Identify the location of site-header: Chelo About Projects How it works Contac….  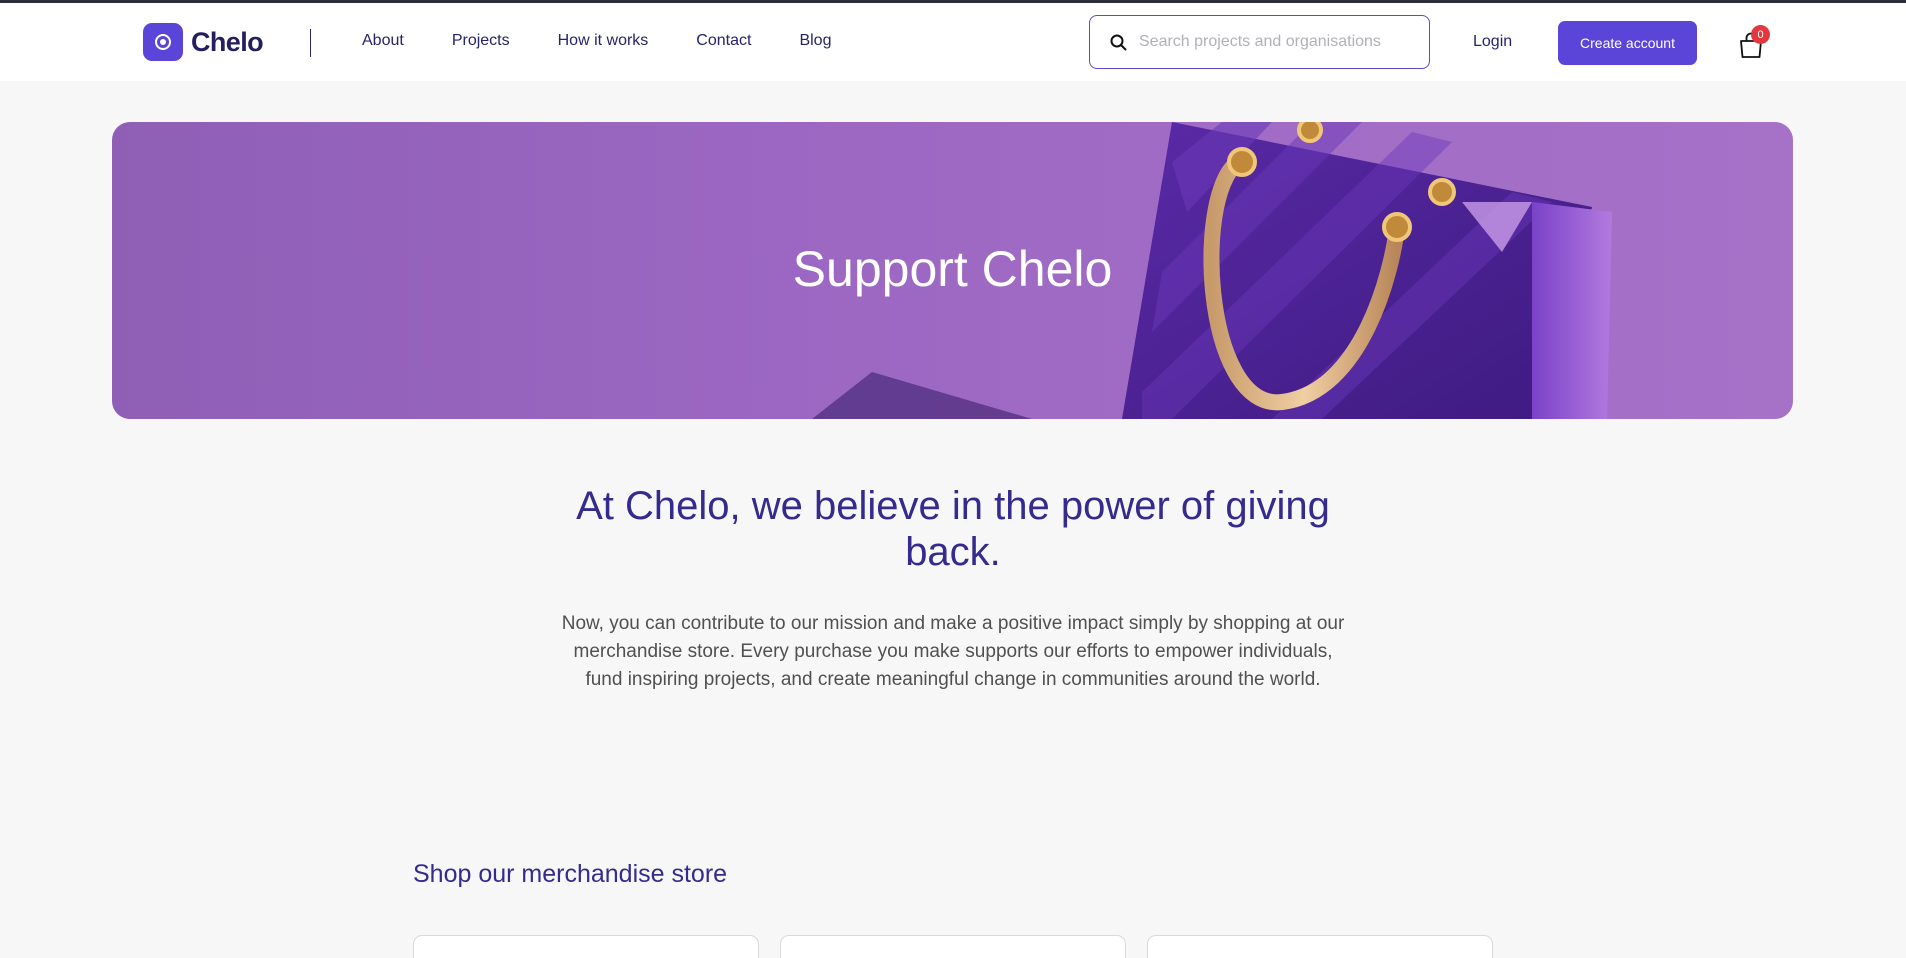
(953, 42).